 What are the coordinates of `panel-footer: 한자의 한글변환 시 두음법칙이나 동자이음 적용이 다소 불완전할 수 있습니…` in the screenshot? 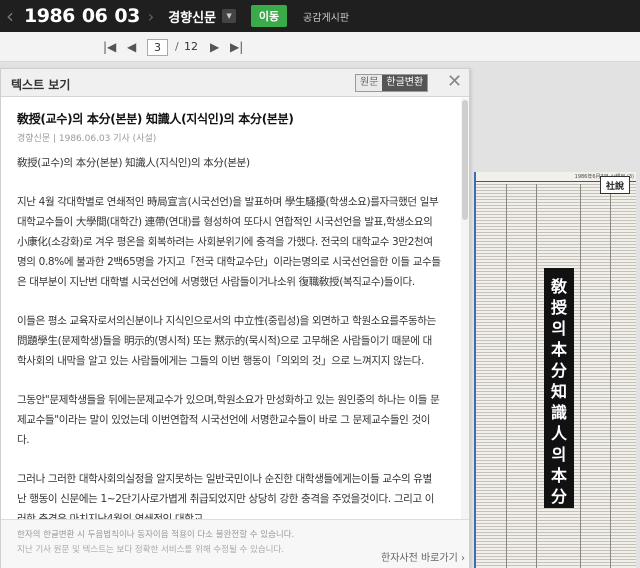 It's located at (235, 543).